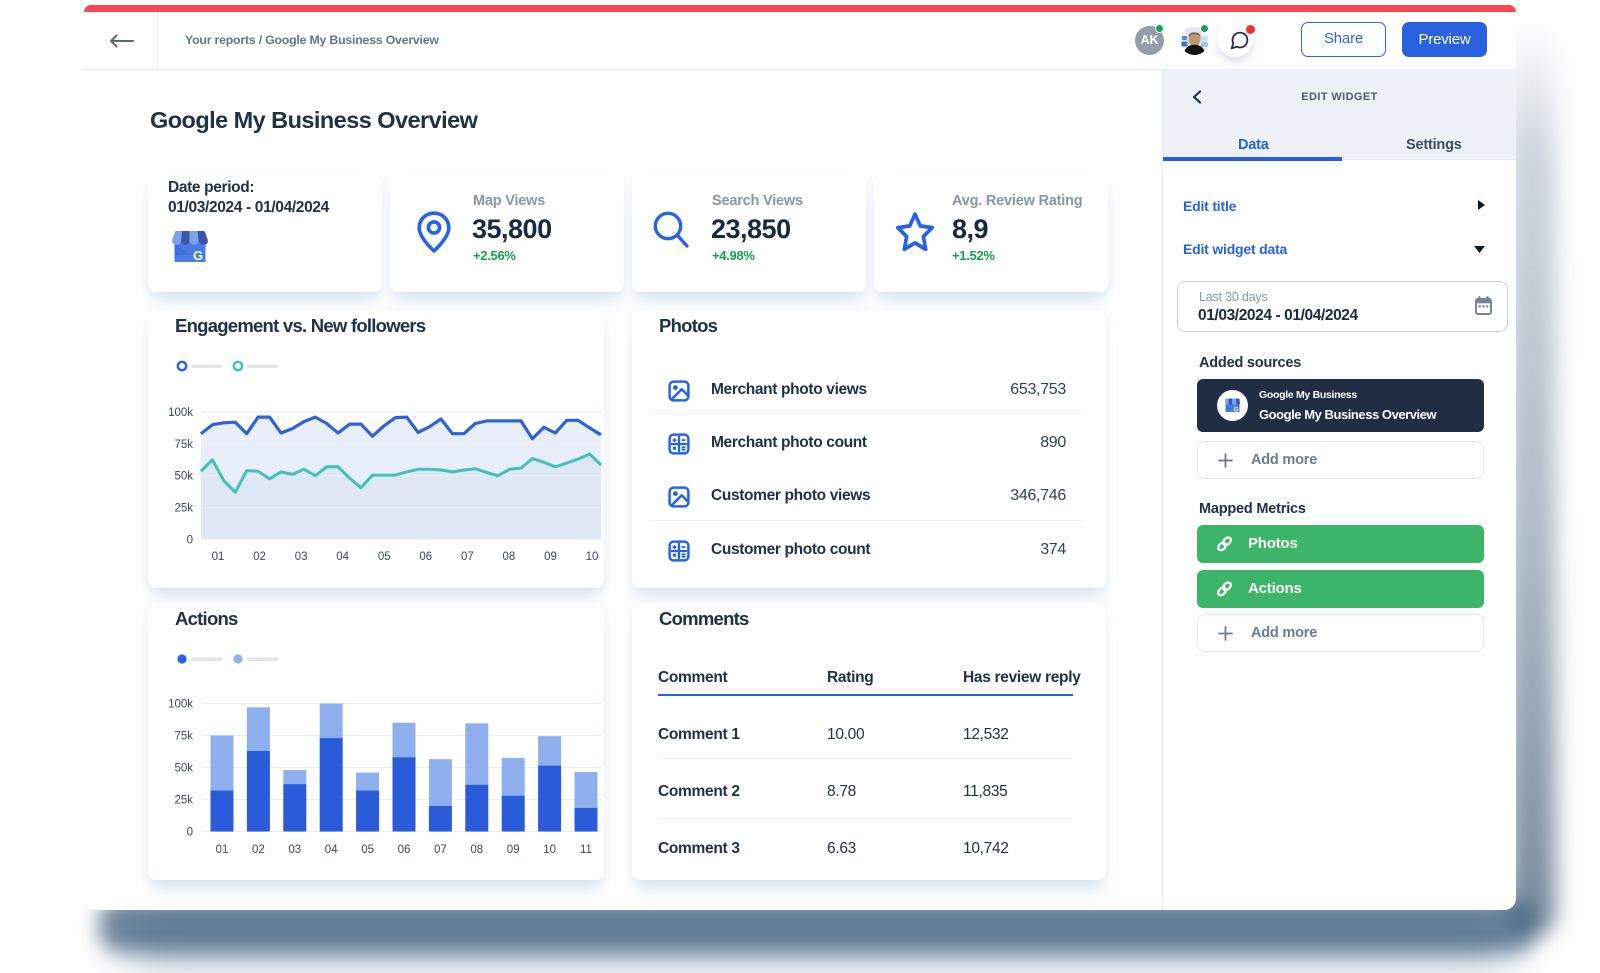 Image resolution: width=1600 pixels, height=973 pixels. Describe the element at coordinates (586, 850) in the screenshot. I see `svg-text: 11` at that location.